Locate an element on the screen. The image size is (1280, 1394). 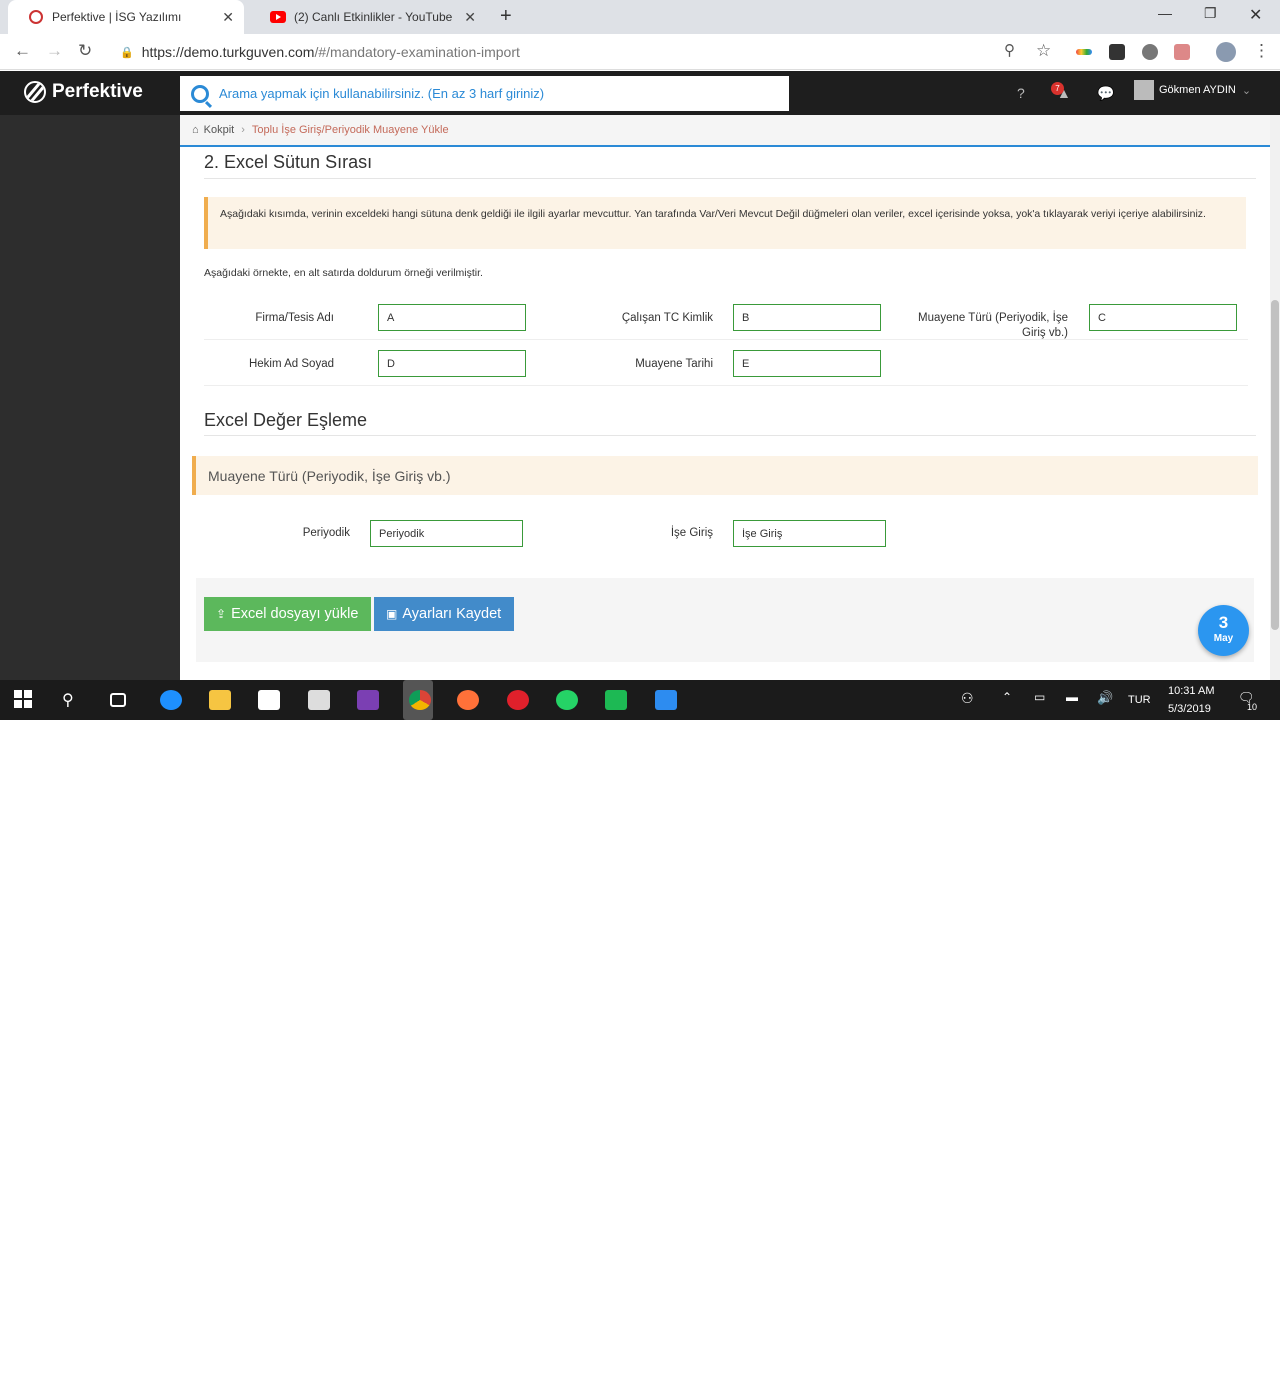
user-name: Gökmen AYDIN is located at coordinates (1197, 90).